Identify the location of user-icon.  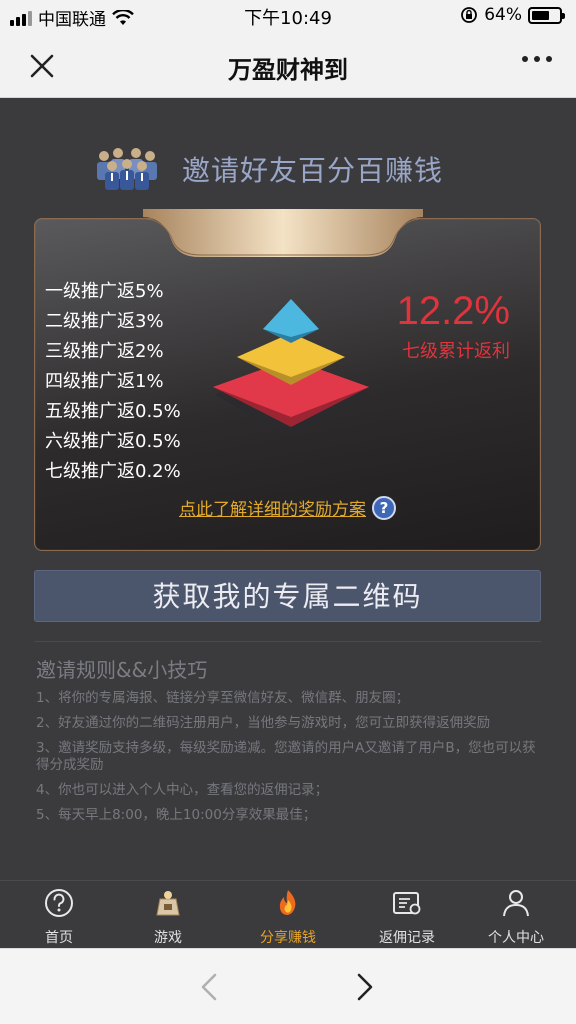
(516, 903).